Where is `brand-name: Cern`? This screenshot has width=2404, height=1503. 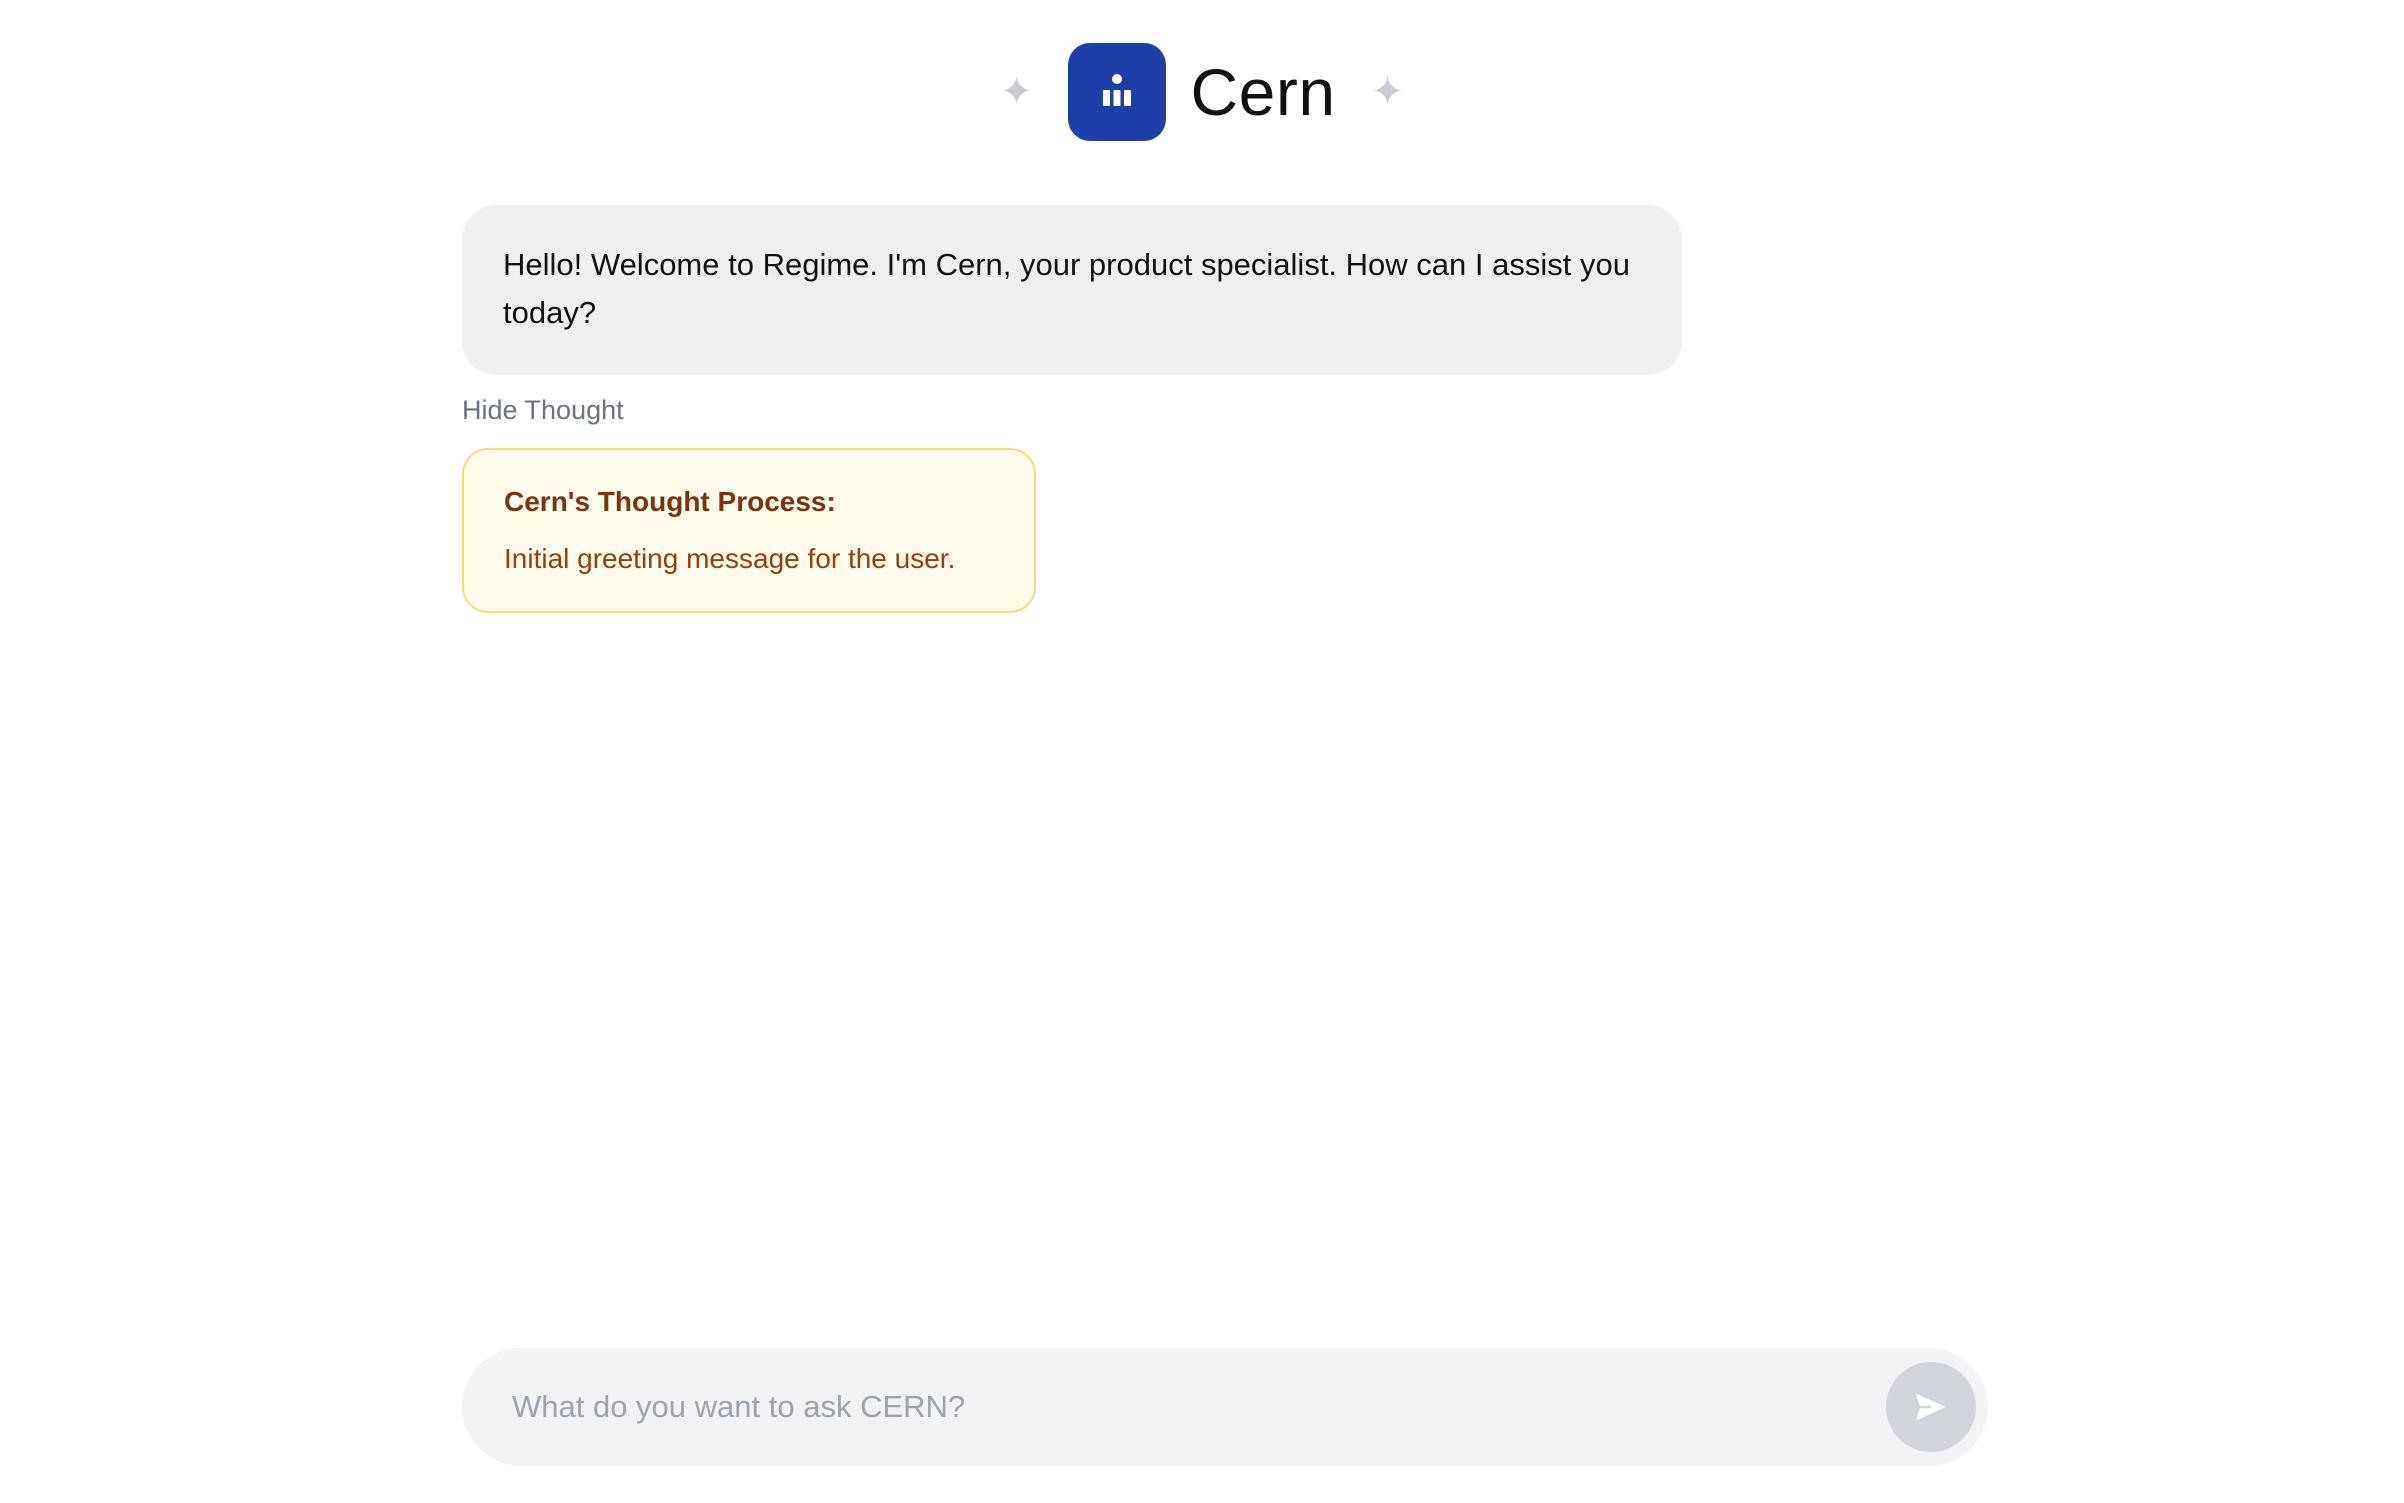
brand-name: Cern is located at coordinates (1263, 92).